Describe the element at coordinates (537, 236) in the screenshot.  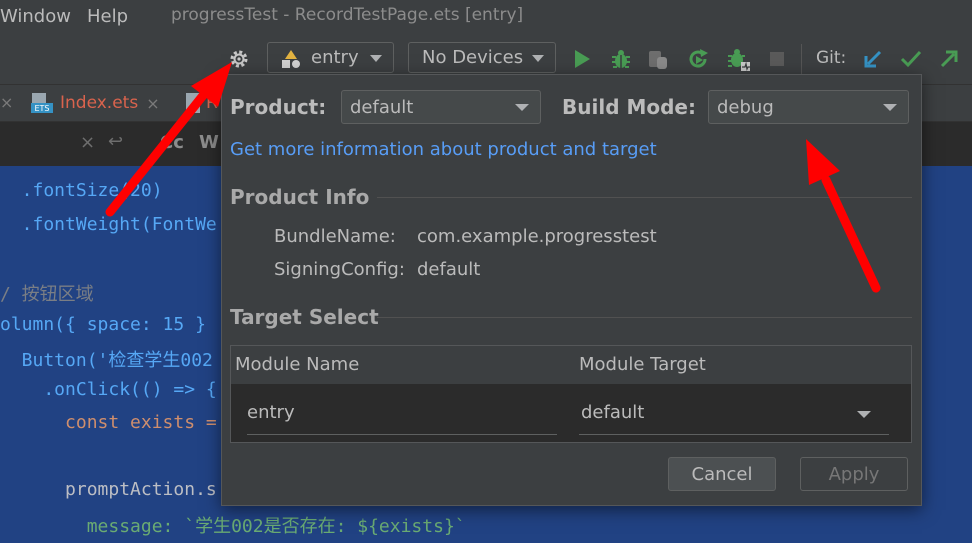
I see `bundle-name-value: com.example.progresstest` at that location.